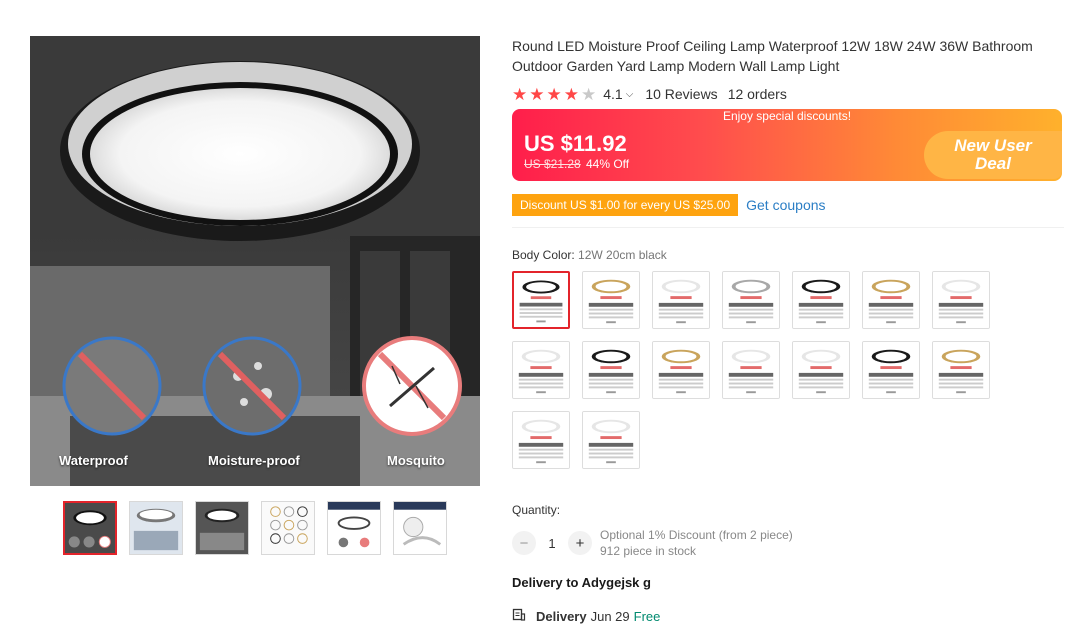 The image size is (1078, 631). Describe the element at coordinates (112, 386) in the screenshot. I see `waterproof-badge` at that location.